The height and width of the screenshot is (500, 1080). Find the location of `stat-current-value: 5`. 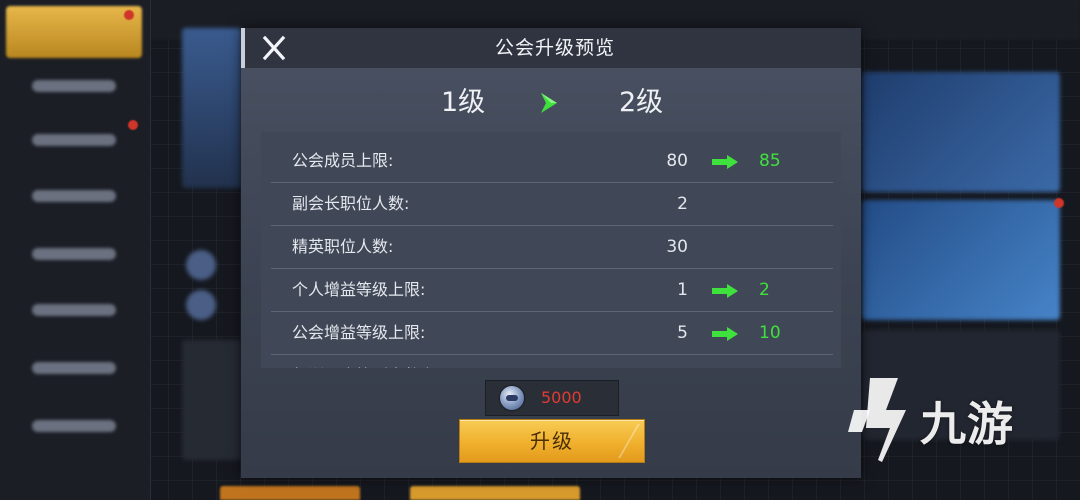

stat-current-value: 5 is located at coordinates (682, 333).